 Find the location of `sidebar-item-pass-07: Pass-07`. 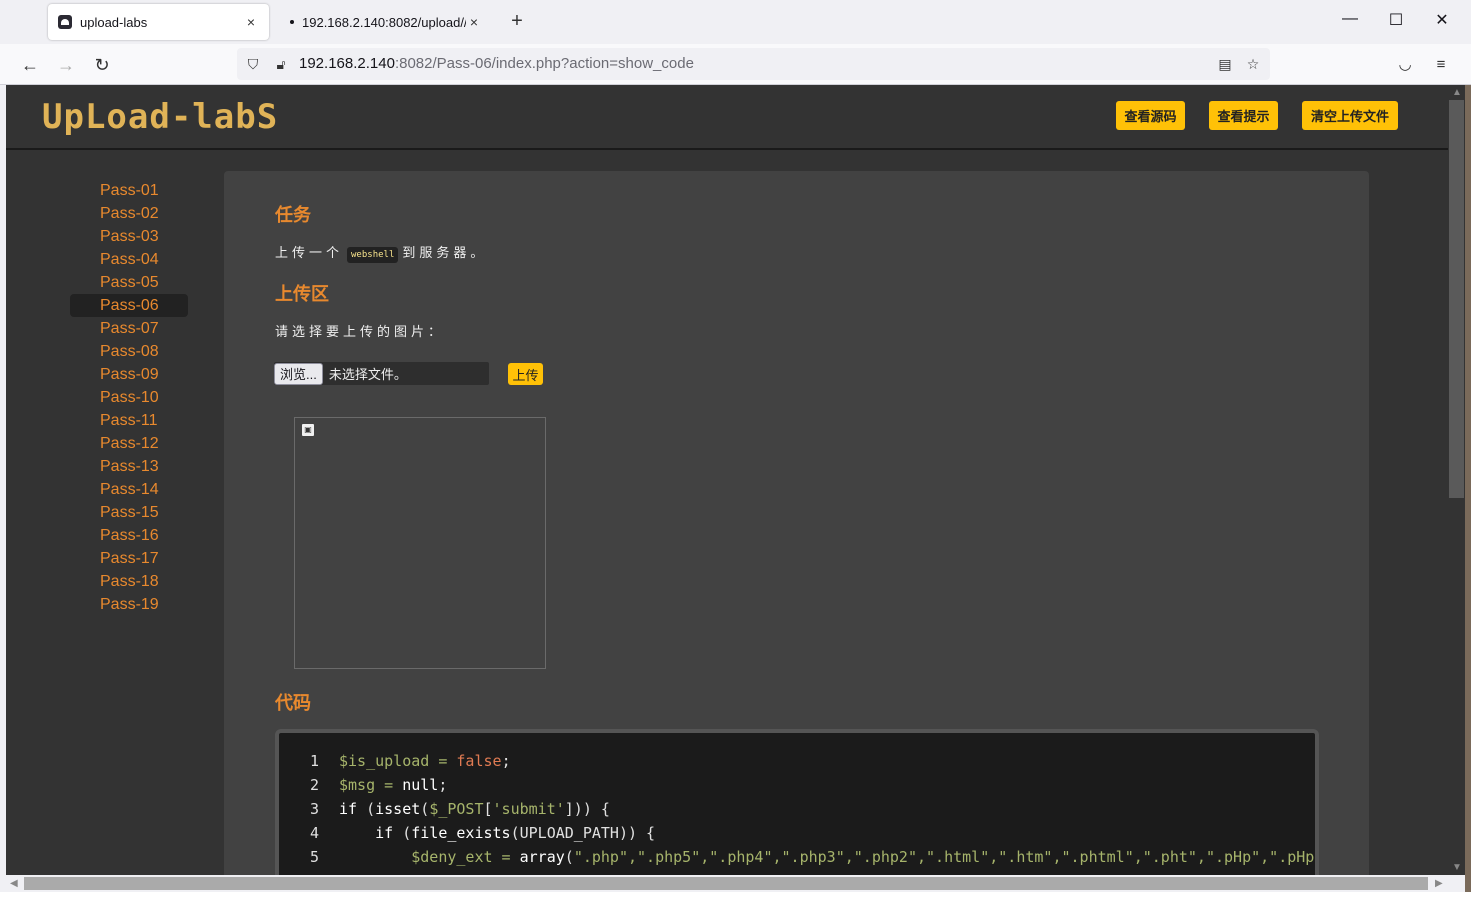

sidebar-item-pass-07: Pass-07 is located at coordinates (129, 328).